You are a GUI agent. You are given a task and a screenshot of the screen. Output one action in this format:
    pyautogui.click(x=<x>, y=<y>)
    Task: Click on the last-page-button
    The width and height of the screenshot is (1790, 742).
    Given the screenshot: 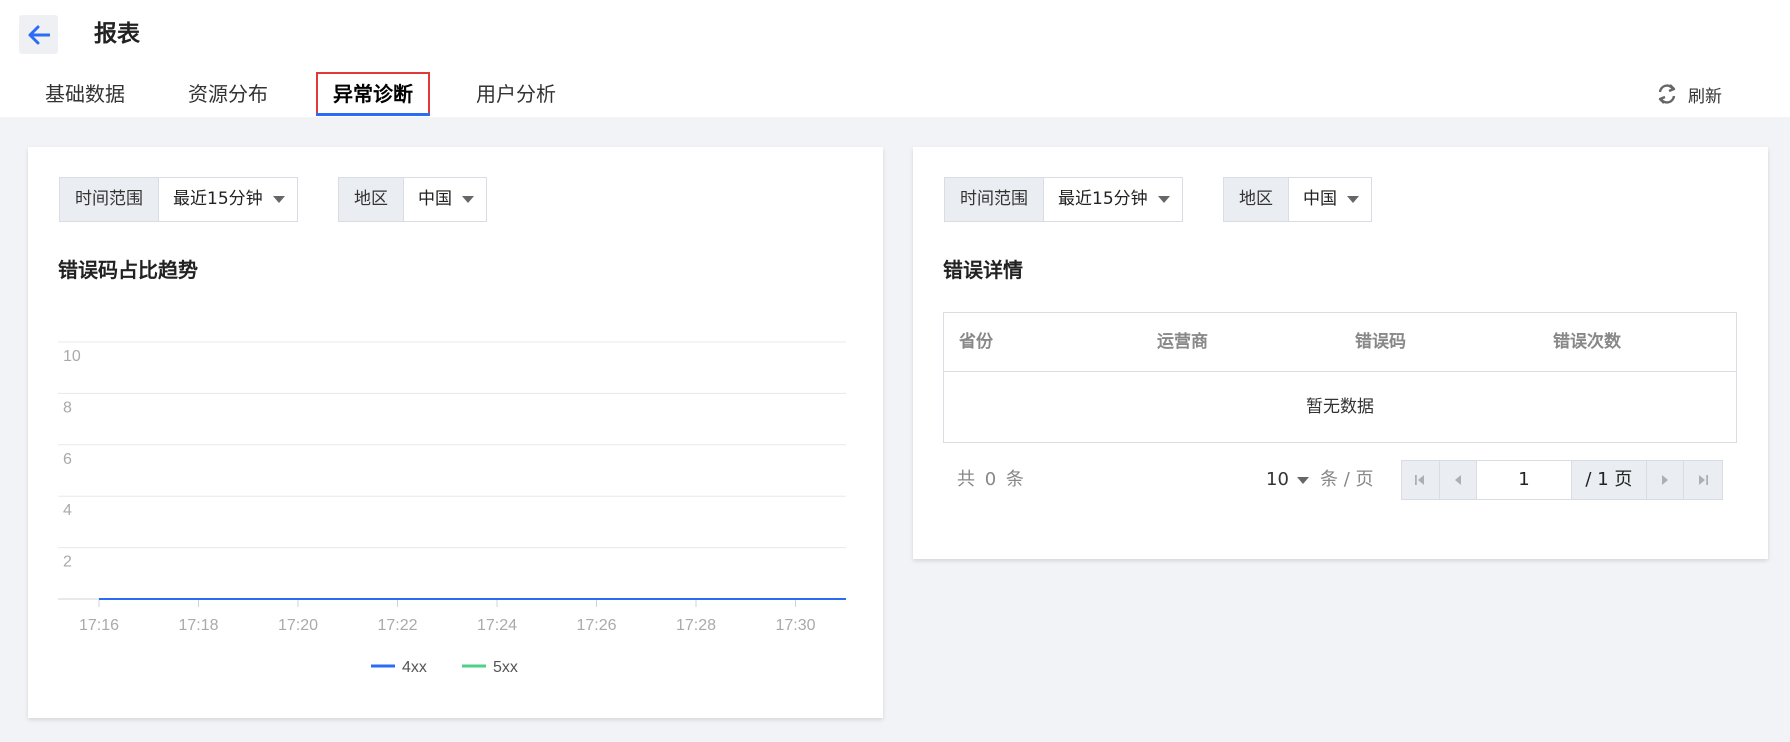 What is the action you would take?
    pyautogui.click(x=1703, y=480)
    